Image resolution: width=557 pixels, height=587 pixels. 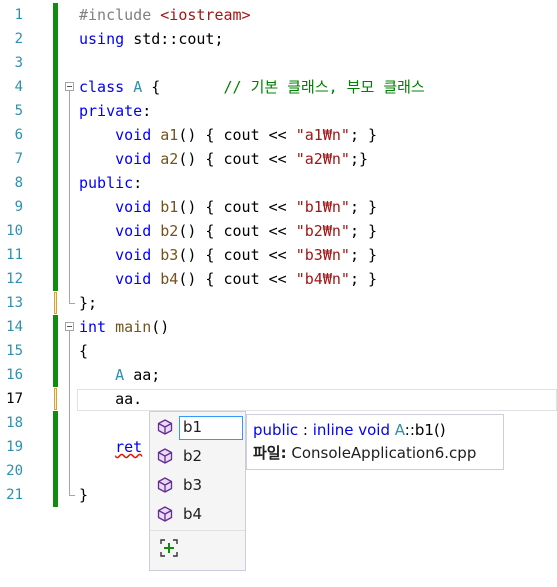 I want to click on code-line: aa., so click(x=110, y=399).